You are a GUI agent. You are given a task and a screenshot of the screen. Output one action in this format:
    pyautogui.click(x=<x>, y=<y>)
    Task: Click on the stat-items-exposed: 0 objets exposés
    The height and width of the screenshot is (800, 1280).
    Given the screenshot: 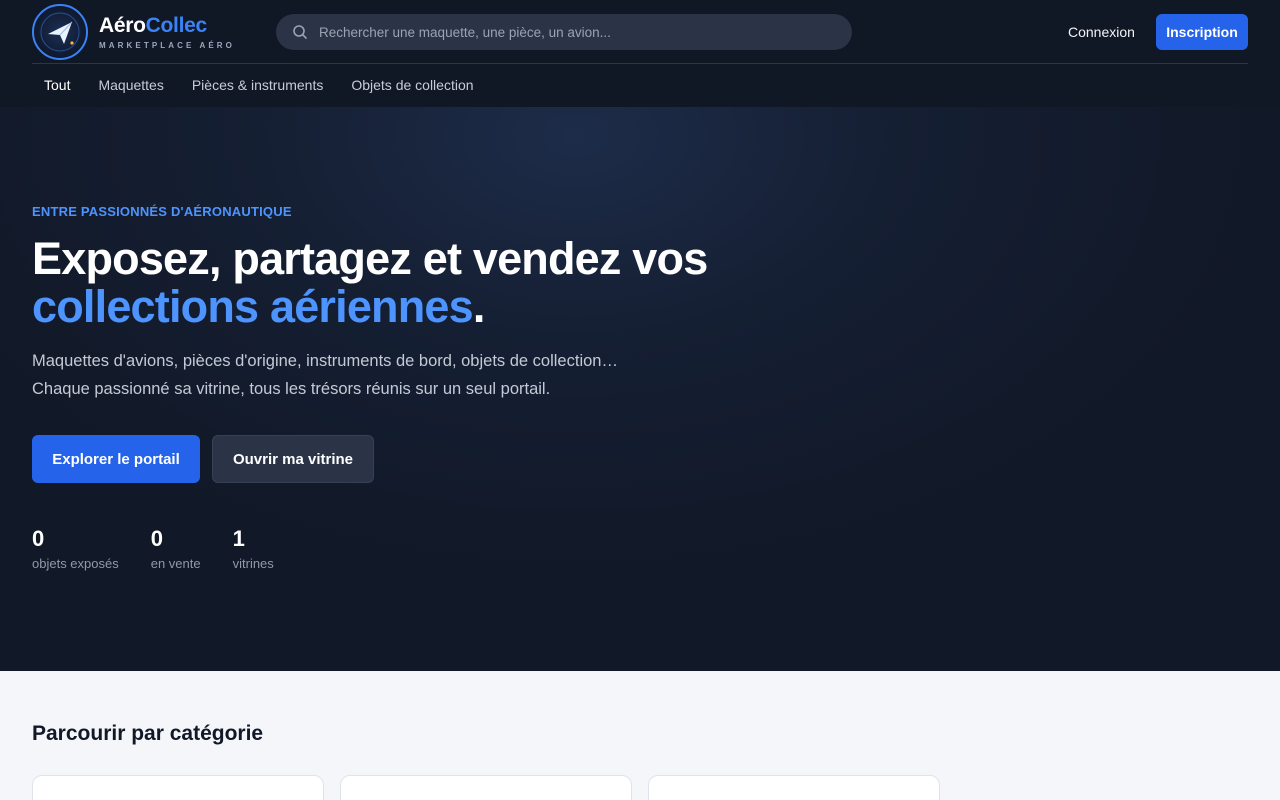 What is the action you would take?
    pyautogui.click(x=75, y=548)
    